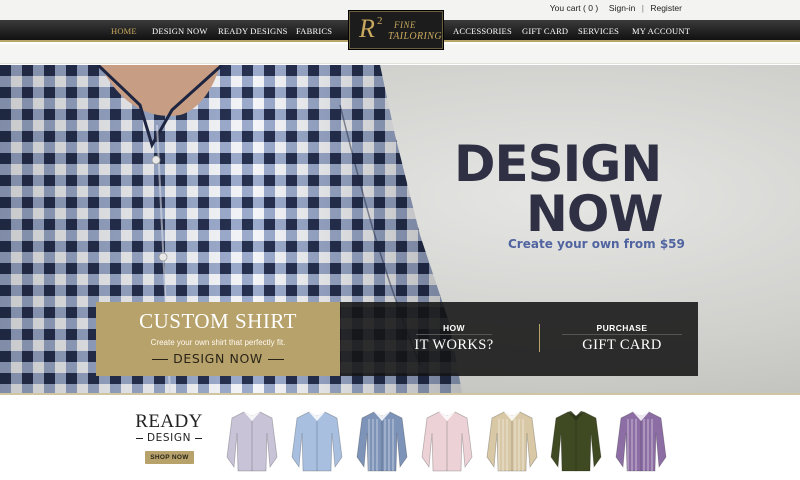 This screenshot has width=800, height=480. Describe the element at coordinates (595, 214) in the screenshot. I see `hero-title-line-2: NOW` at that location.